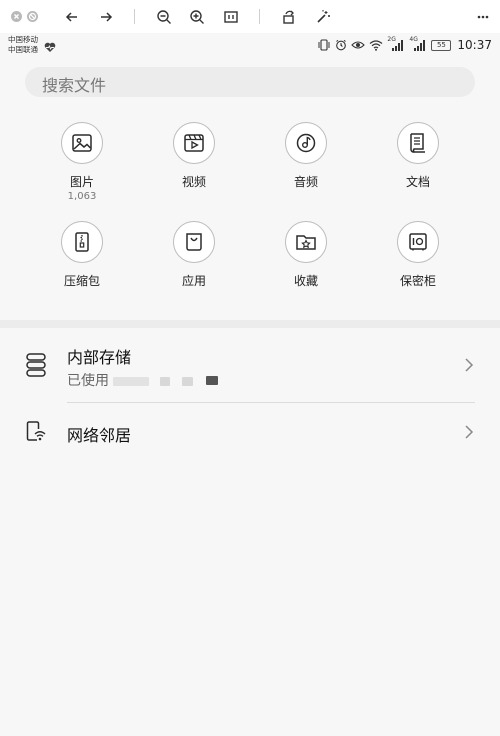  Describe the element at coordinates (50, 47) in the screenshot. I see `health-heart-icon` at that location.